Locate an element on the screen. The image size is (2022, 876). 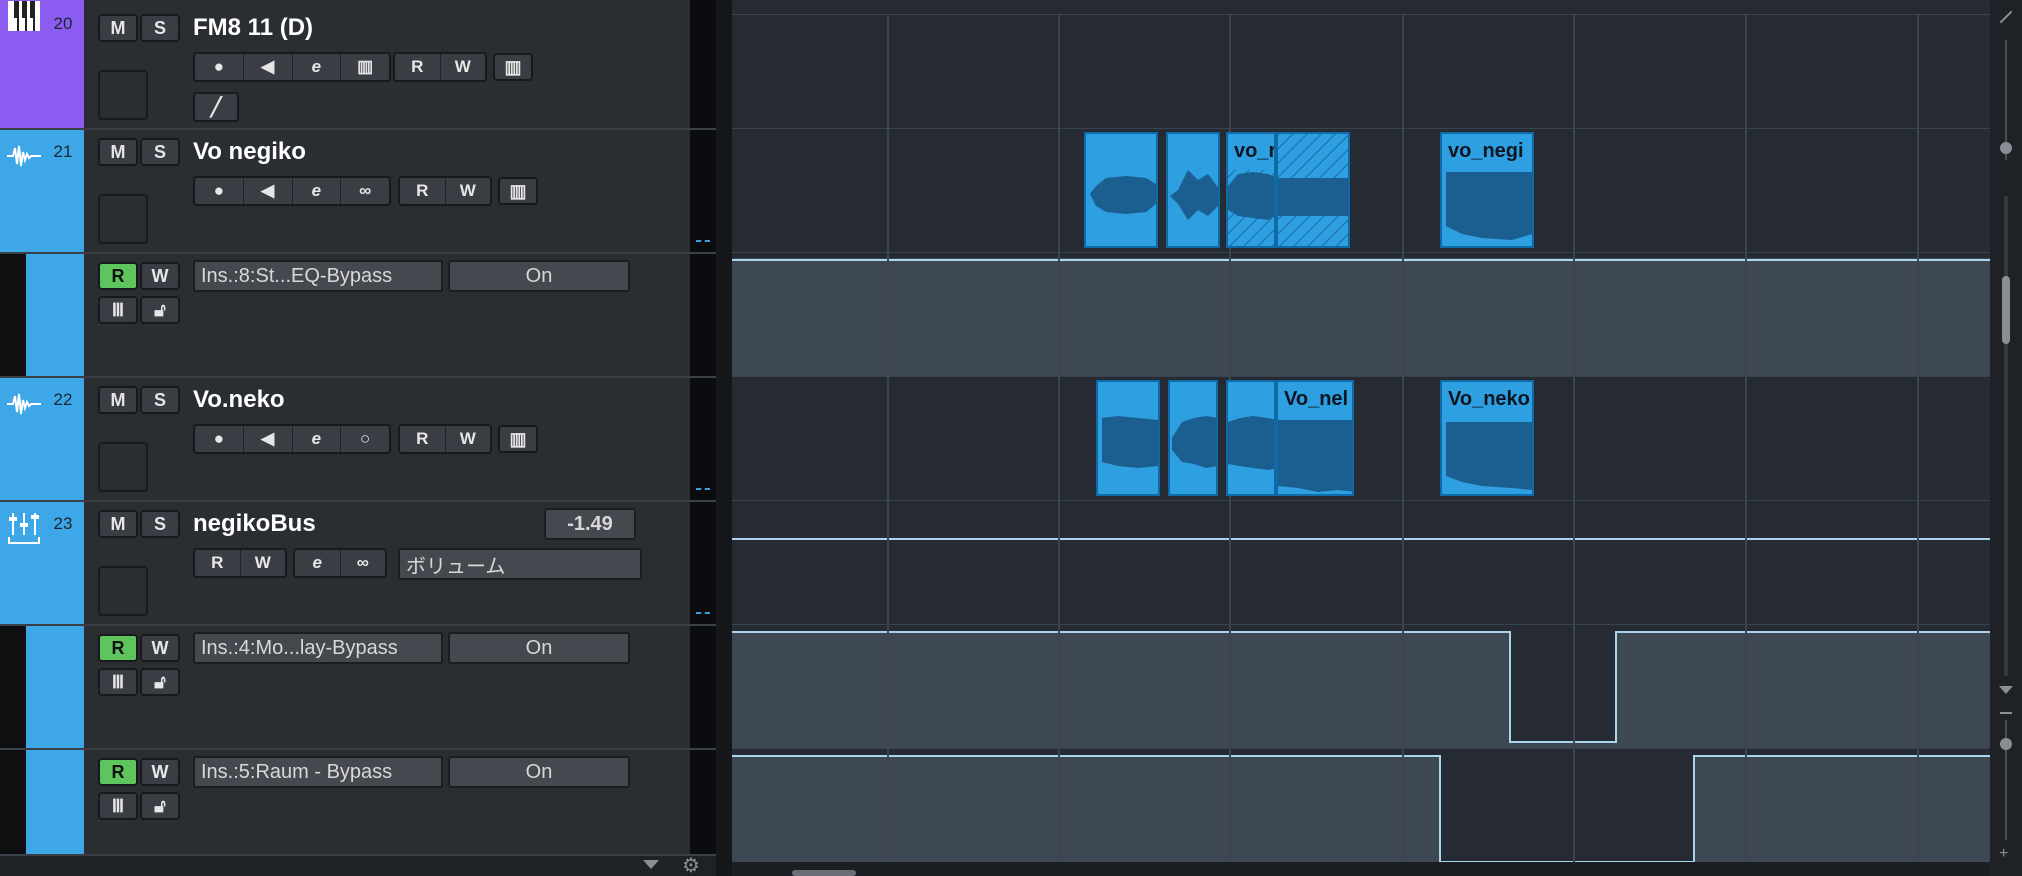
volume-field: -1.49 is located at coordinates (590, 524).